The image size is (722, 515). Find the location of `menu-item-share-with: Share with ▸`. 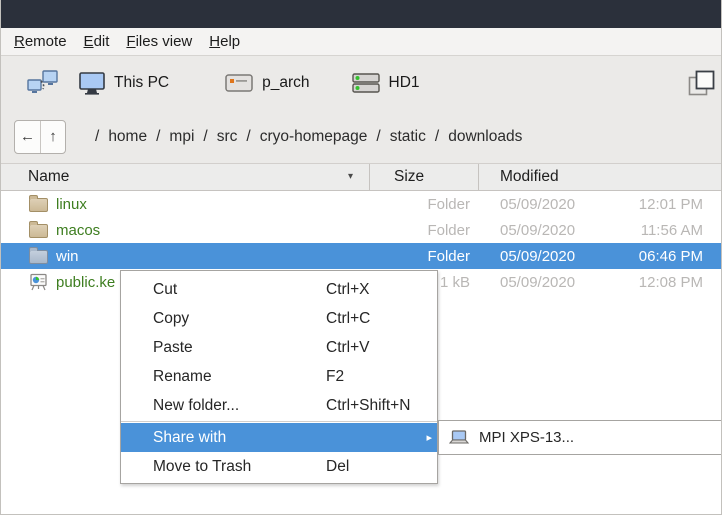

menu-item-share-with: Share with ▸ is located at coordinates (279, 437).